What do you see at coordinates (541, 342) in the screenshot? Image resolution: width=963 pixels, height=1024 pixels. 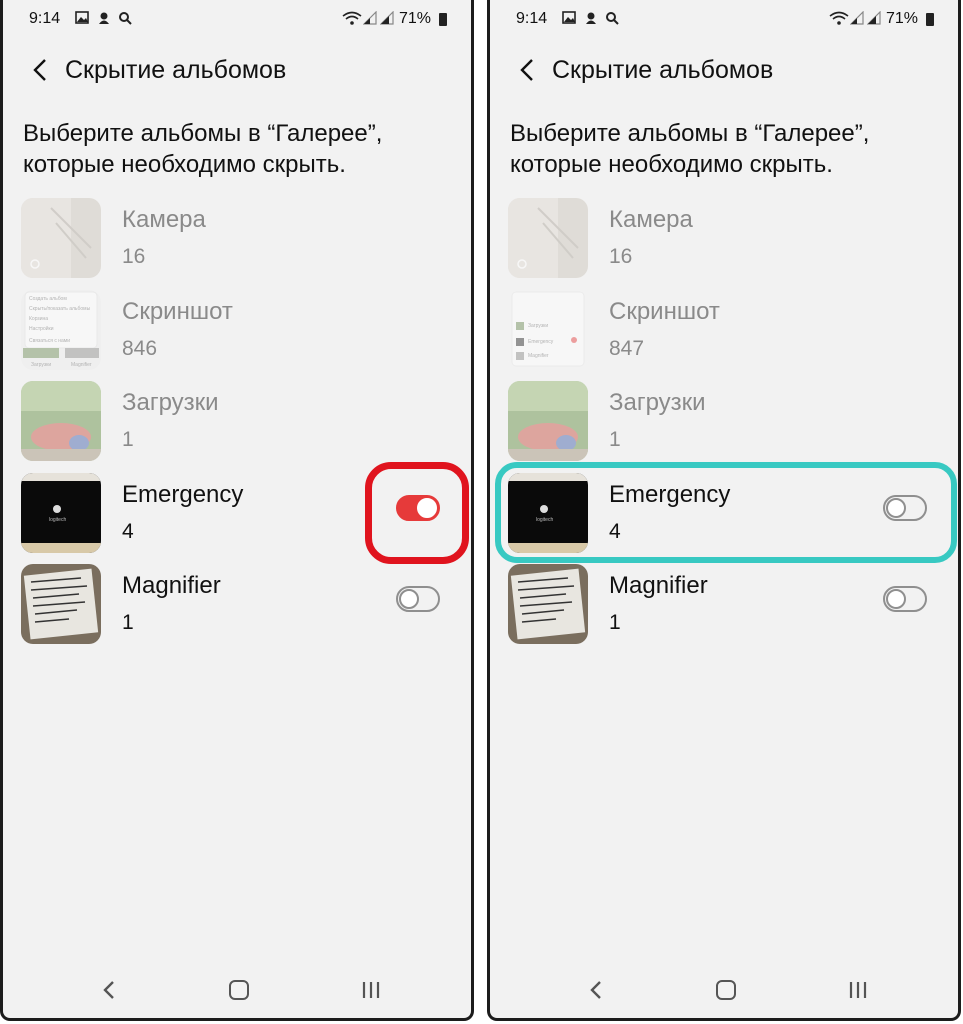 I see `thumb-caption: Emergency` at bounding box center [541, 342].